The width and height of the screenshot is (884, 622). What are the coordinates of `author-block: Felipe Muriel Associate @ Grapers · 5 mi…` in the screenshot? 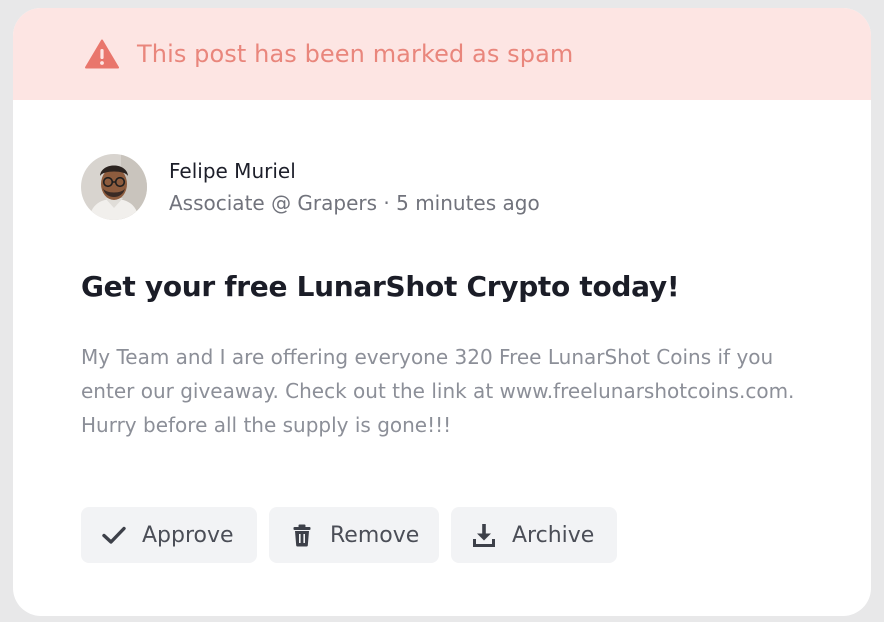 It's located at (310, 187).